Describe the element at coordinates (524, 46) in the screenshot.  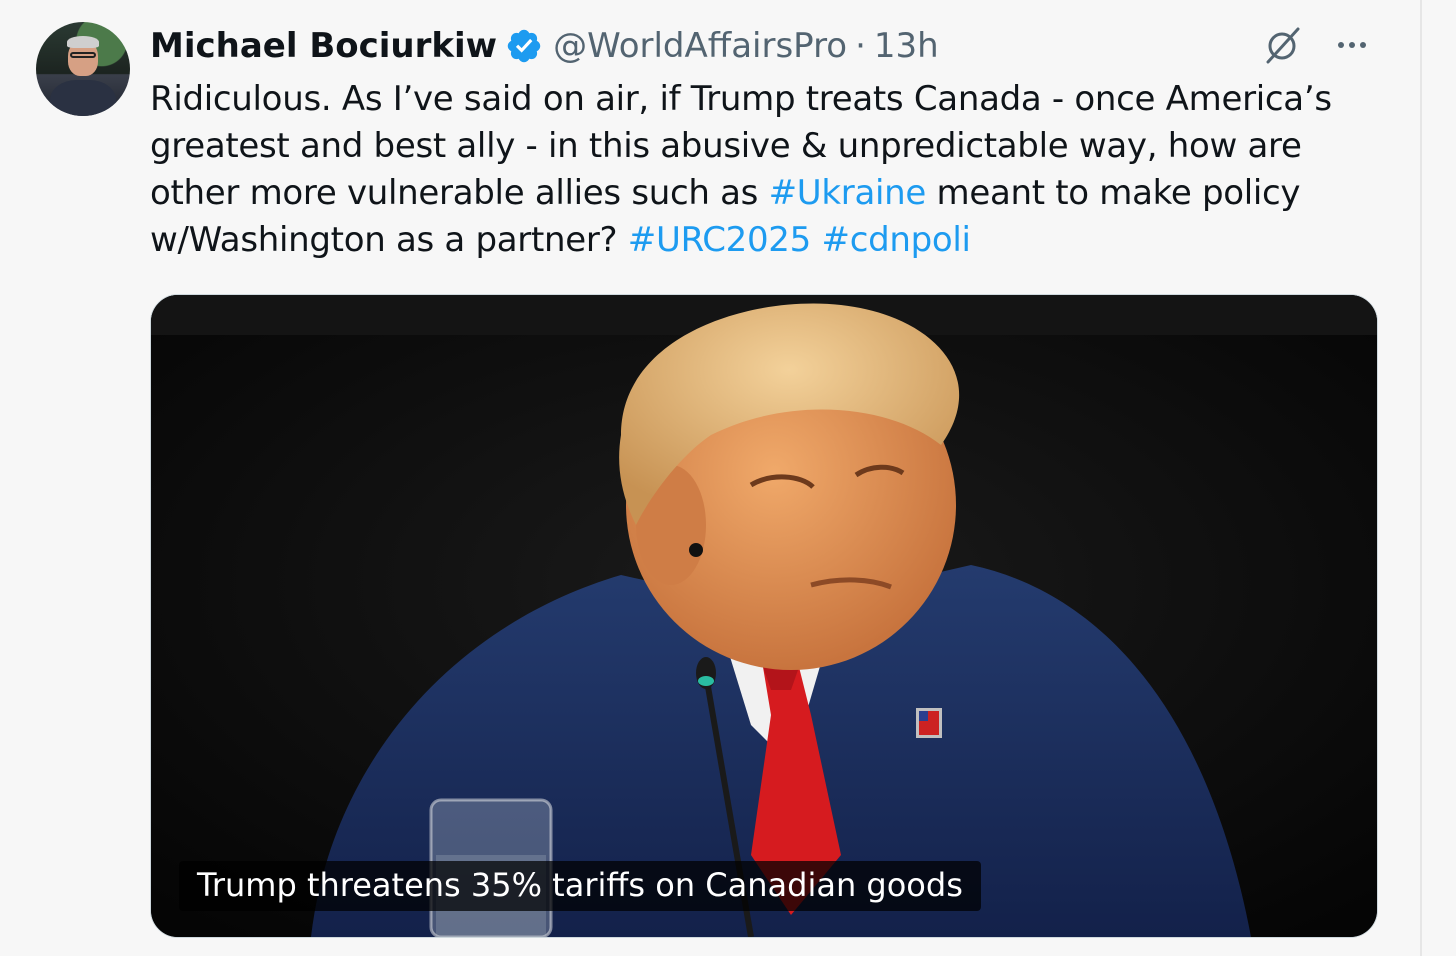
I see `verified-badge-icon` at that location.